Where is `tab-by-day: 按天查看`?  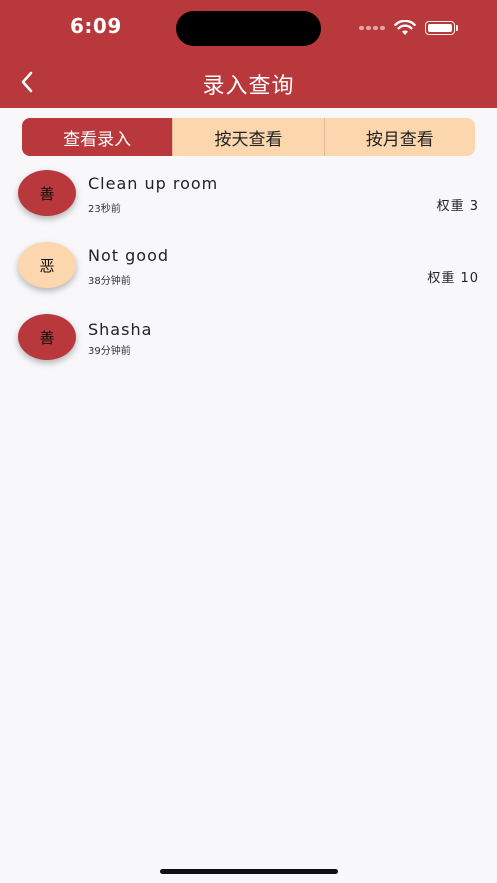 tab-by-day: 按天查看 is located at coordinates (247, 137).